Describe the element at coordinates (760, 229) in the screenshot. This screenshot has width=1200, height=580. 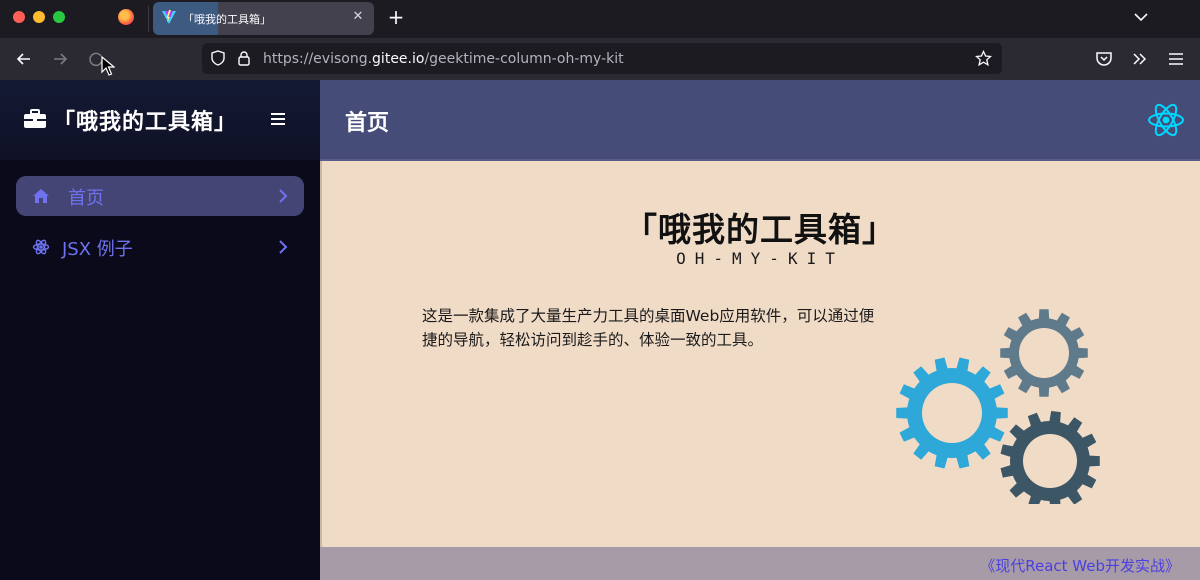
I see `hero-title: 「哦我的工具箱」` at that location.